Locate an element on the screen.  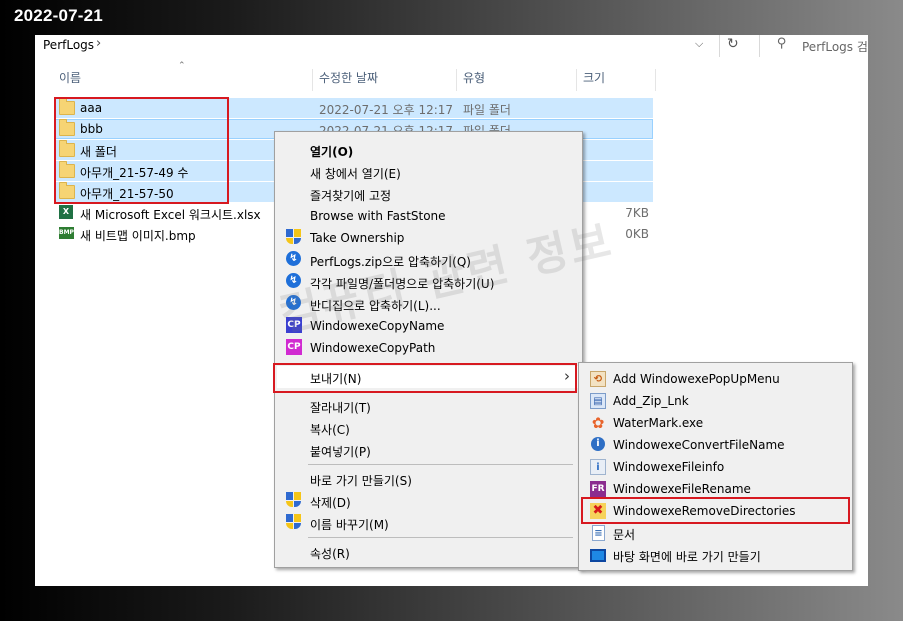
send-to-item: 바탕 화면에 바로 가기 만들기 is located at coordinates (715, 555).